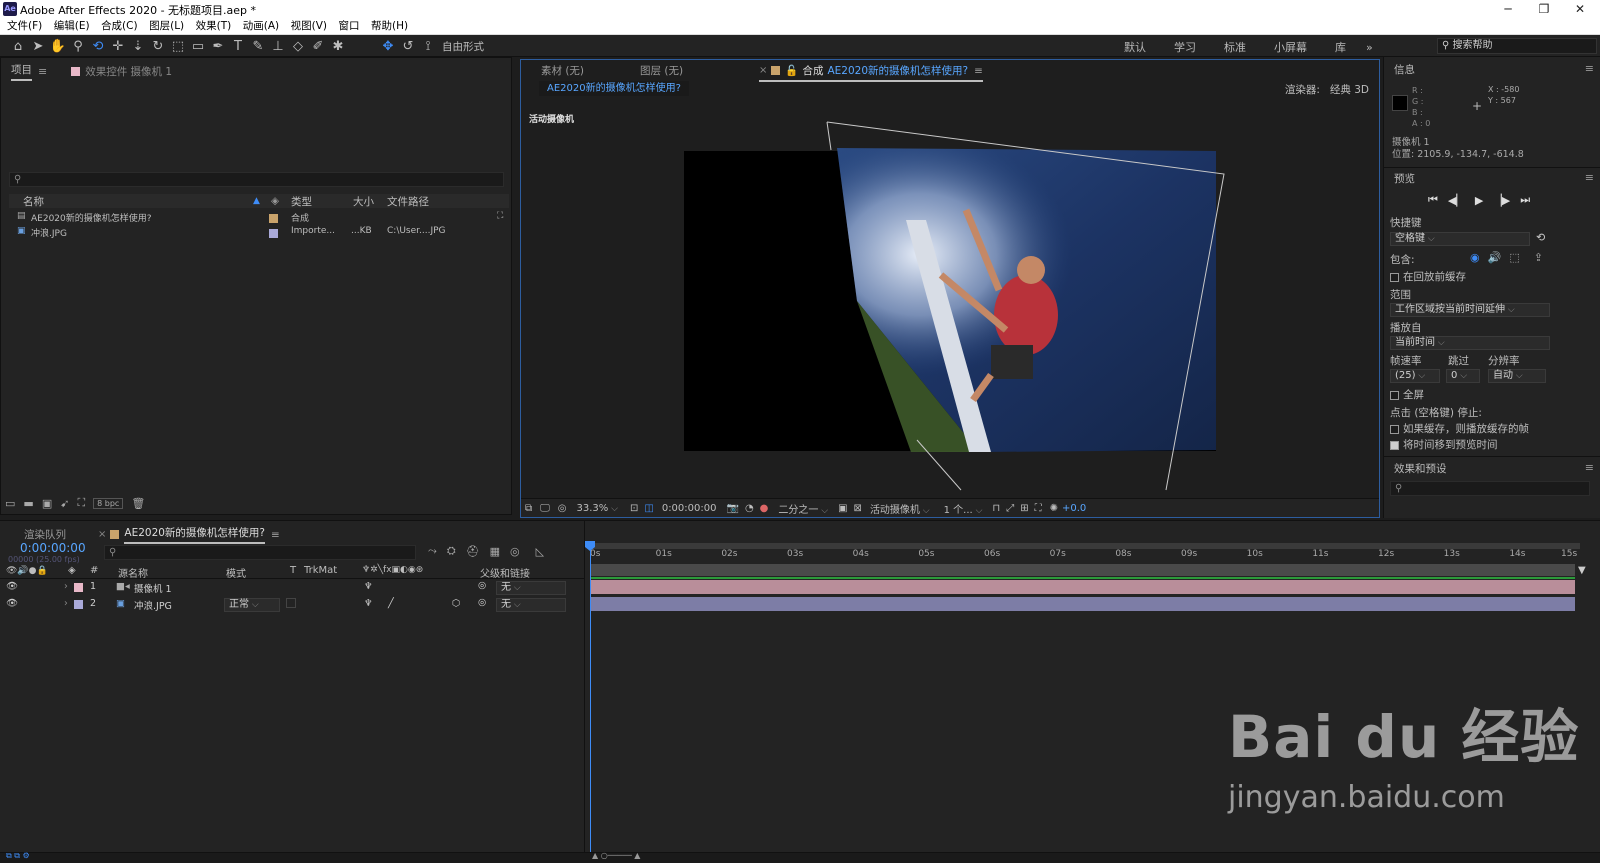  I want to click on new-composition-icon: ▣, so click(47, 503).